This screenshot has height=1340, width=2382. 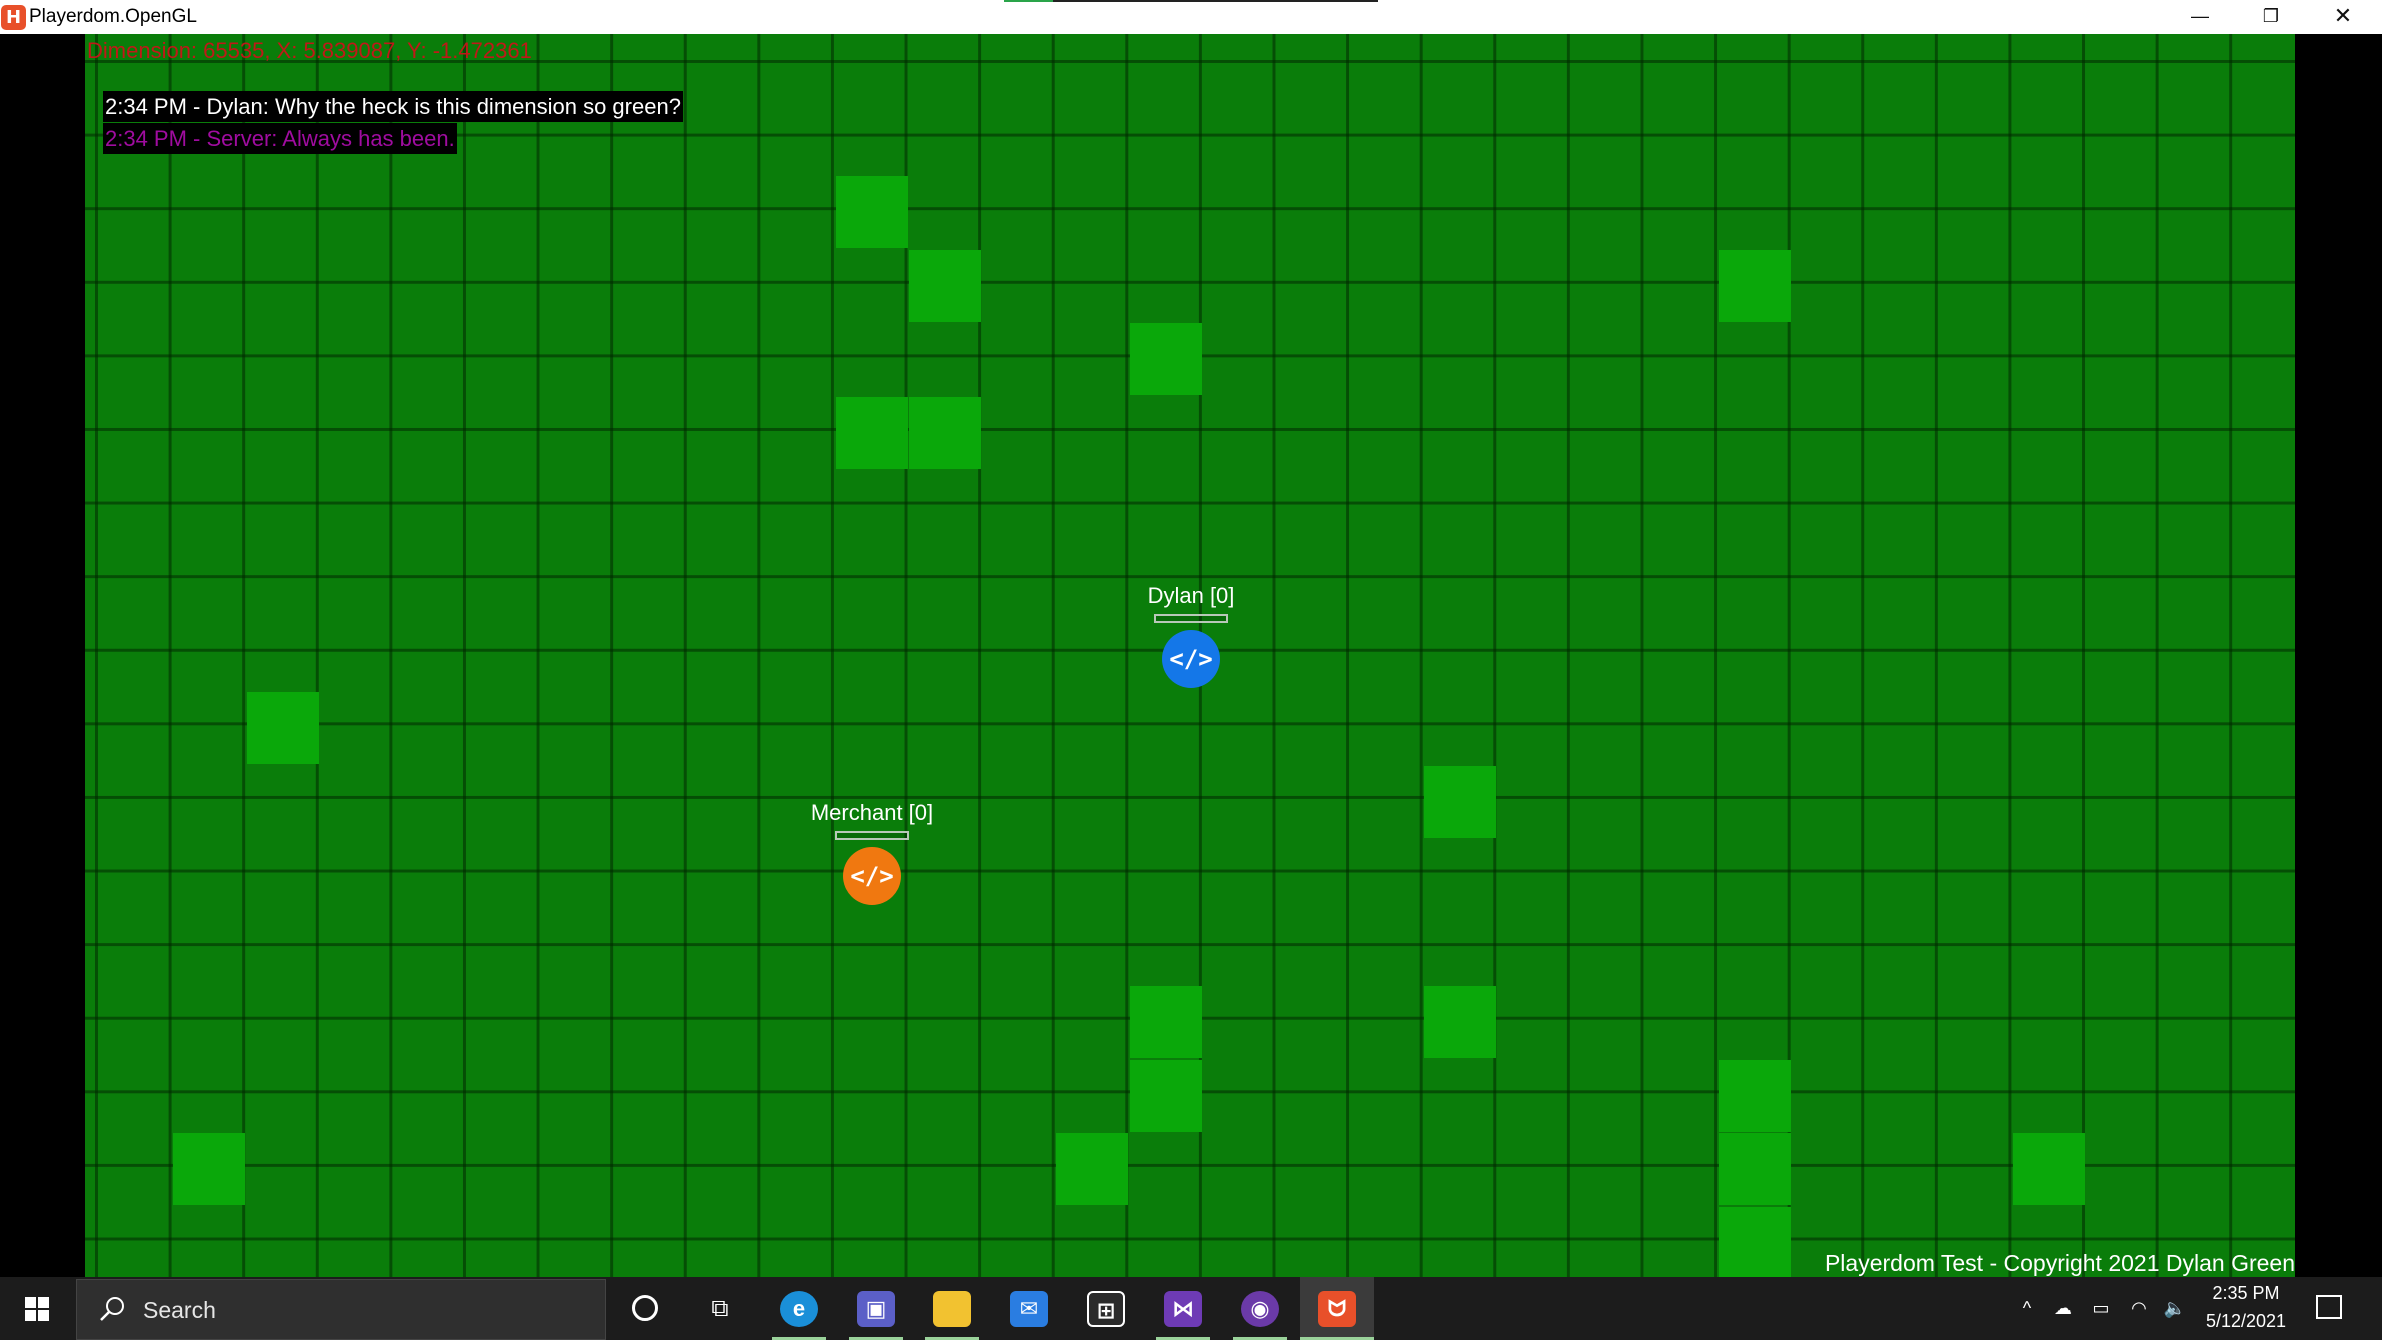 What do you see at coordinates (2271, 17) in the screenshot?
I see `restore-button: ❐` at bounding box center [2271, 17].